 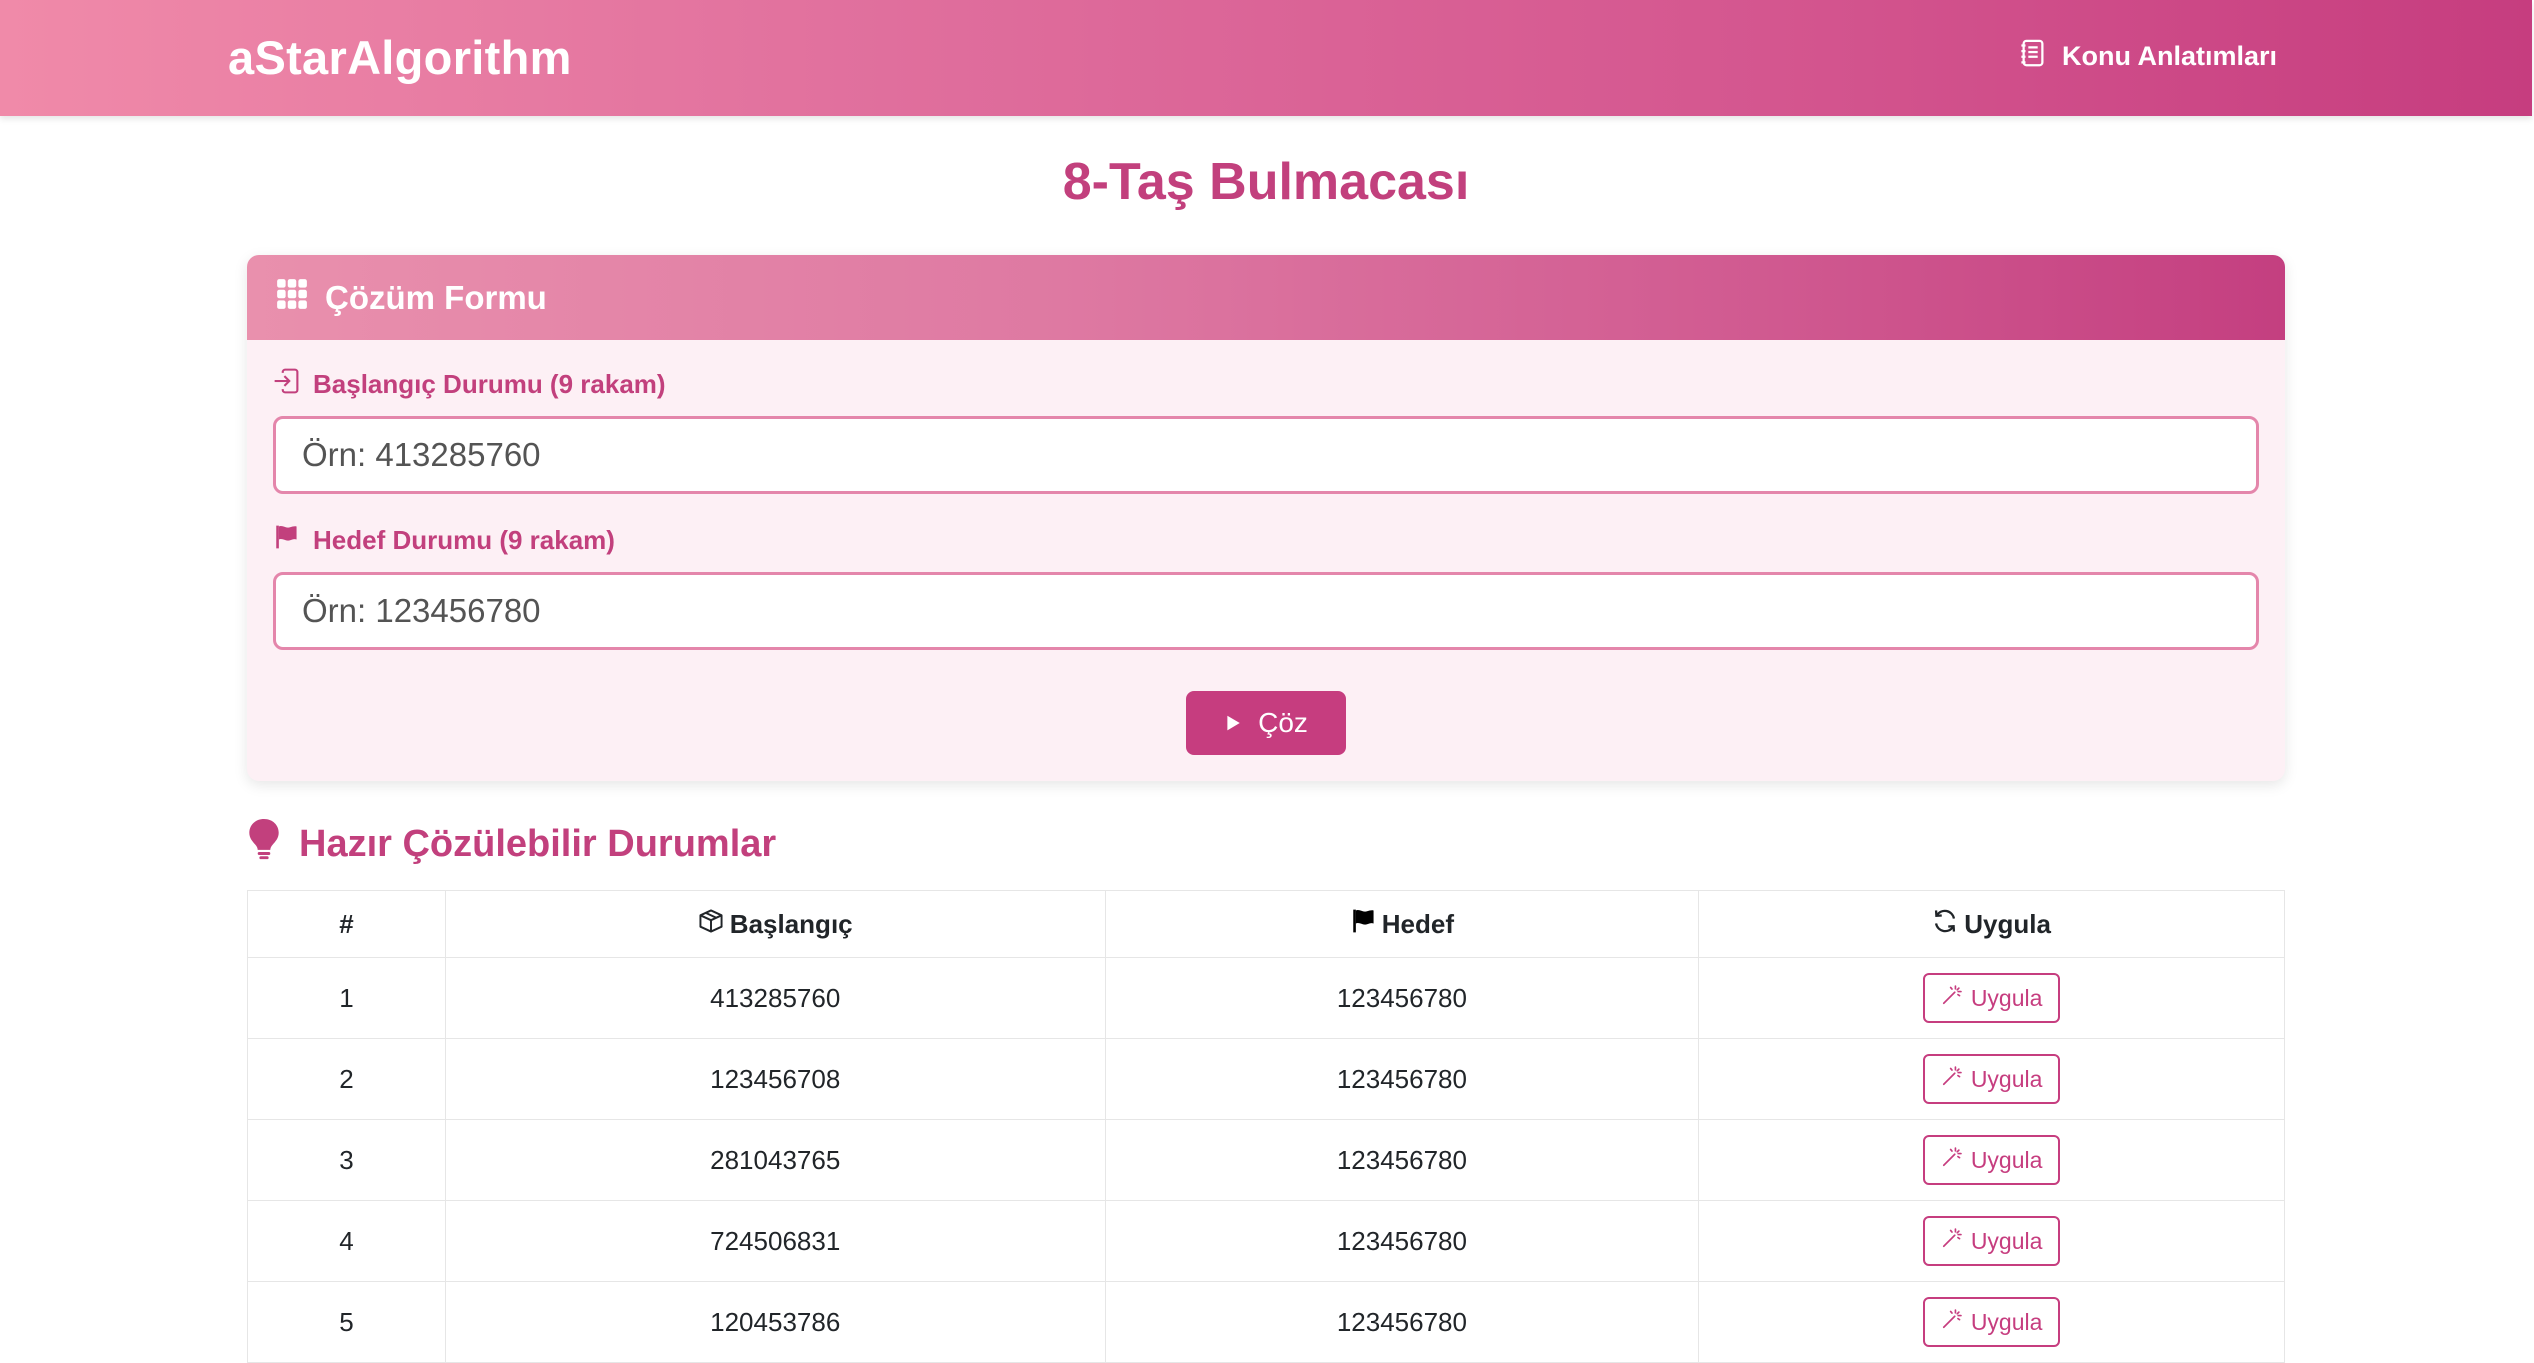 I want to click on table-row: 5 120453786 123456780 Uygula, so click(x=1266, y=1322).